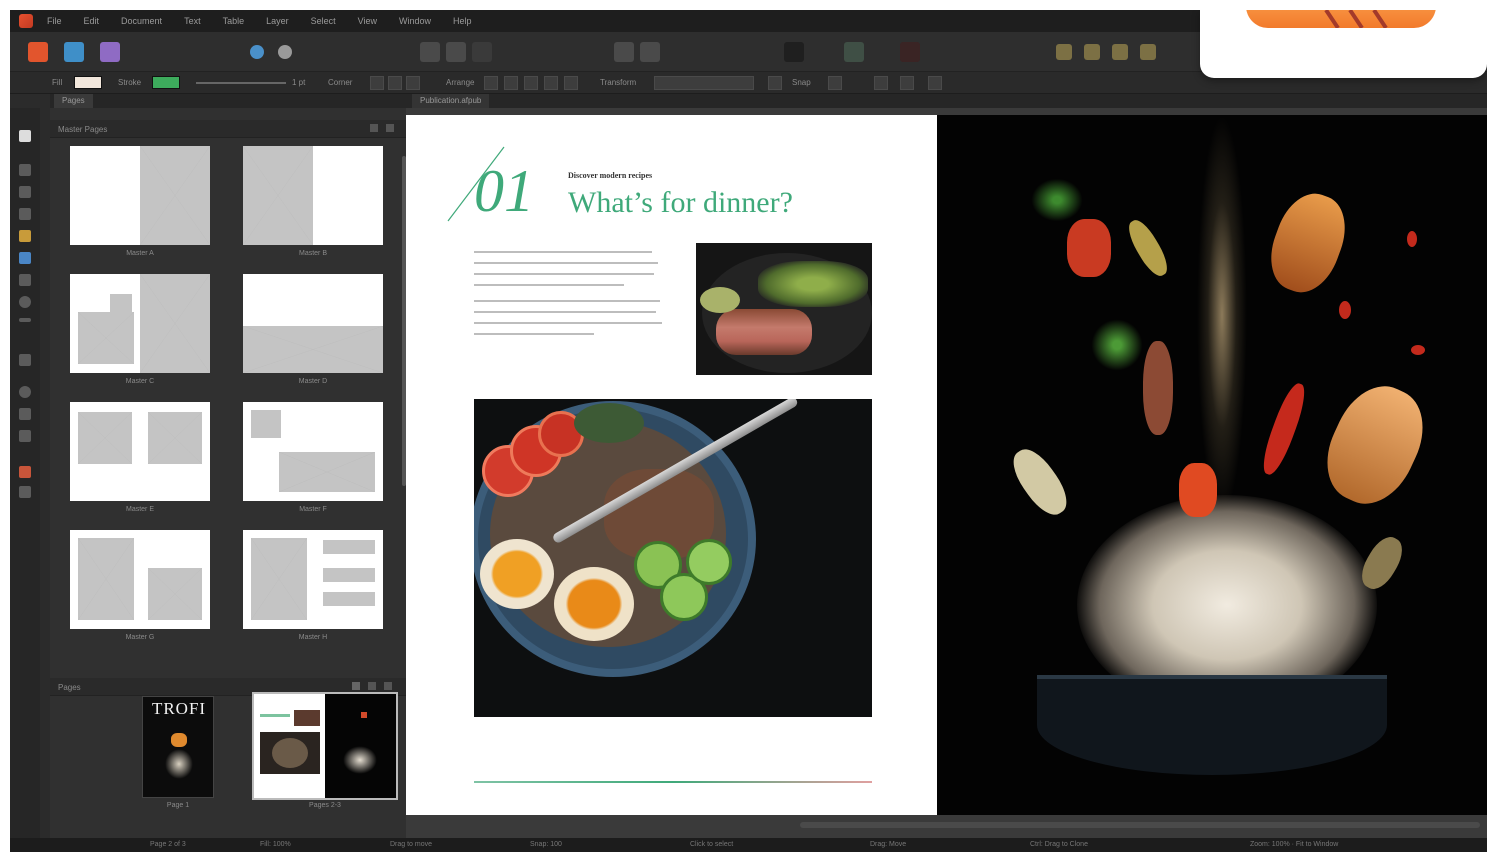 This screenshot has height=852, width=1487. What do you see at coordinates (946, 101) in the screenshot?
I see `document-tab-strip: Publication.afpub` at bounding box center [946, 101].